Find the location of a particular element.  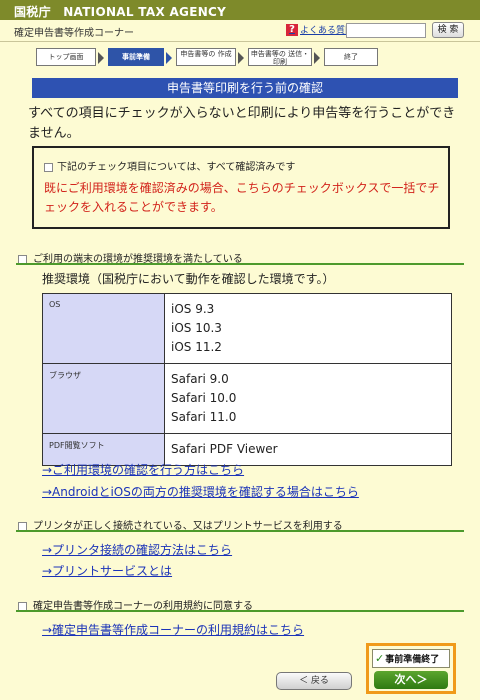

browser-version: Safari 11.0 is located at coordinates (204, 417).